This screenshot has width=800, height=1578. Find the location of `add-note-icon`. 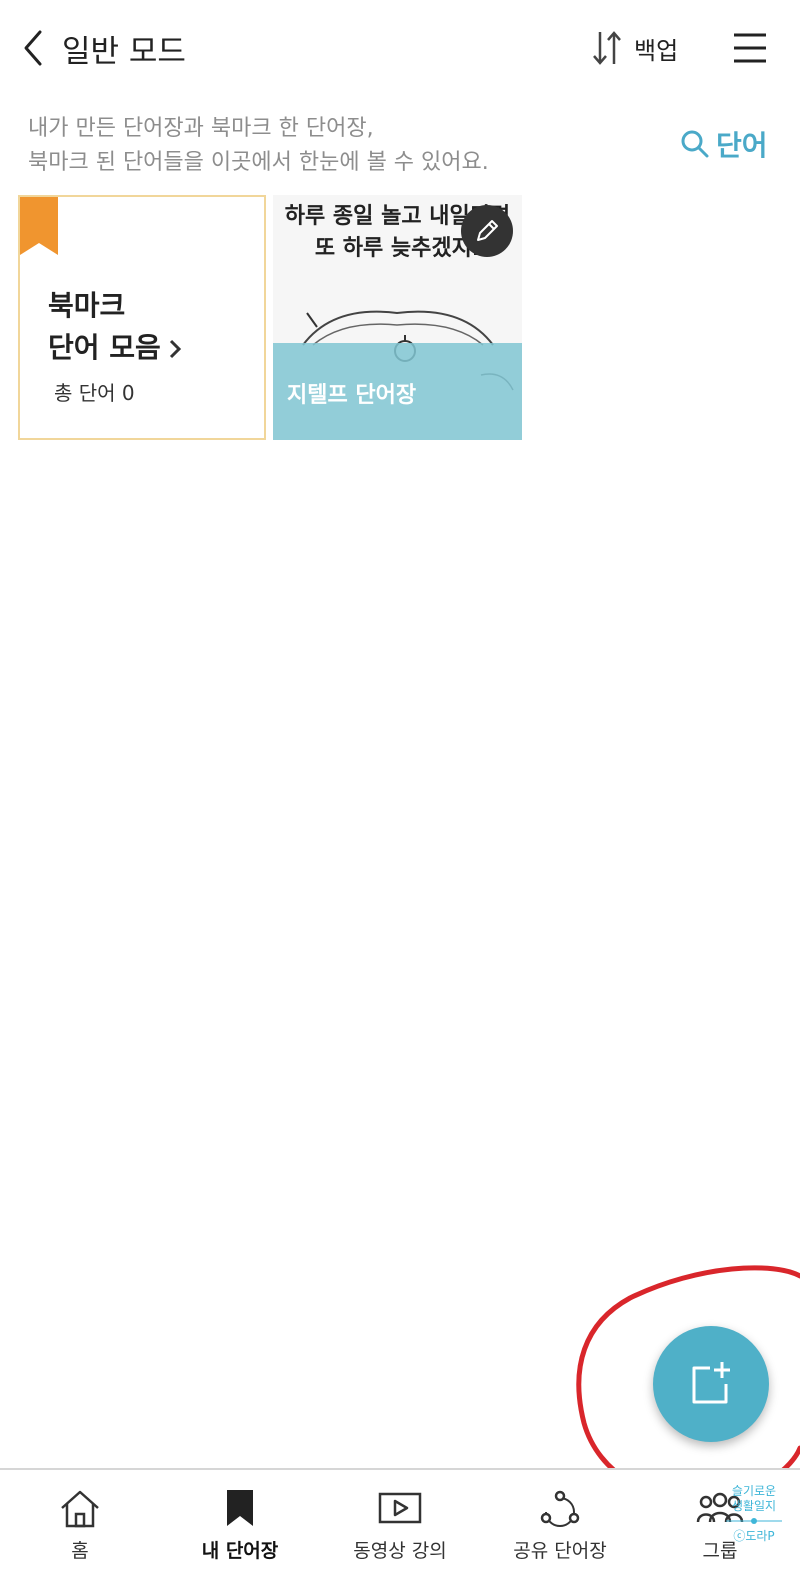

add-note-icon is located at coordinates (711, 1383).